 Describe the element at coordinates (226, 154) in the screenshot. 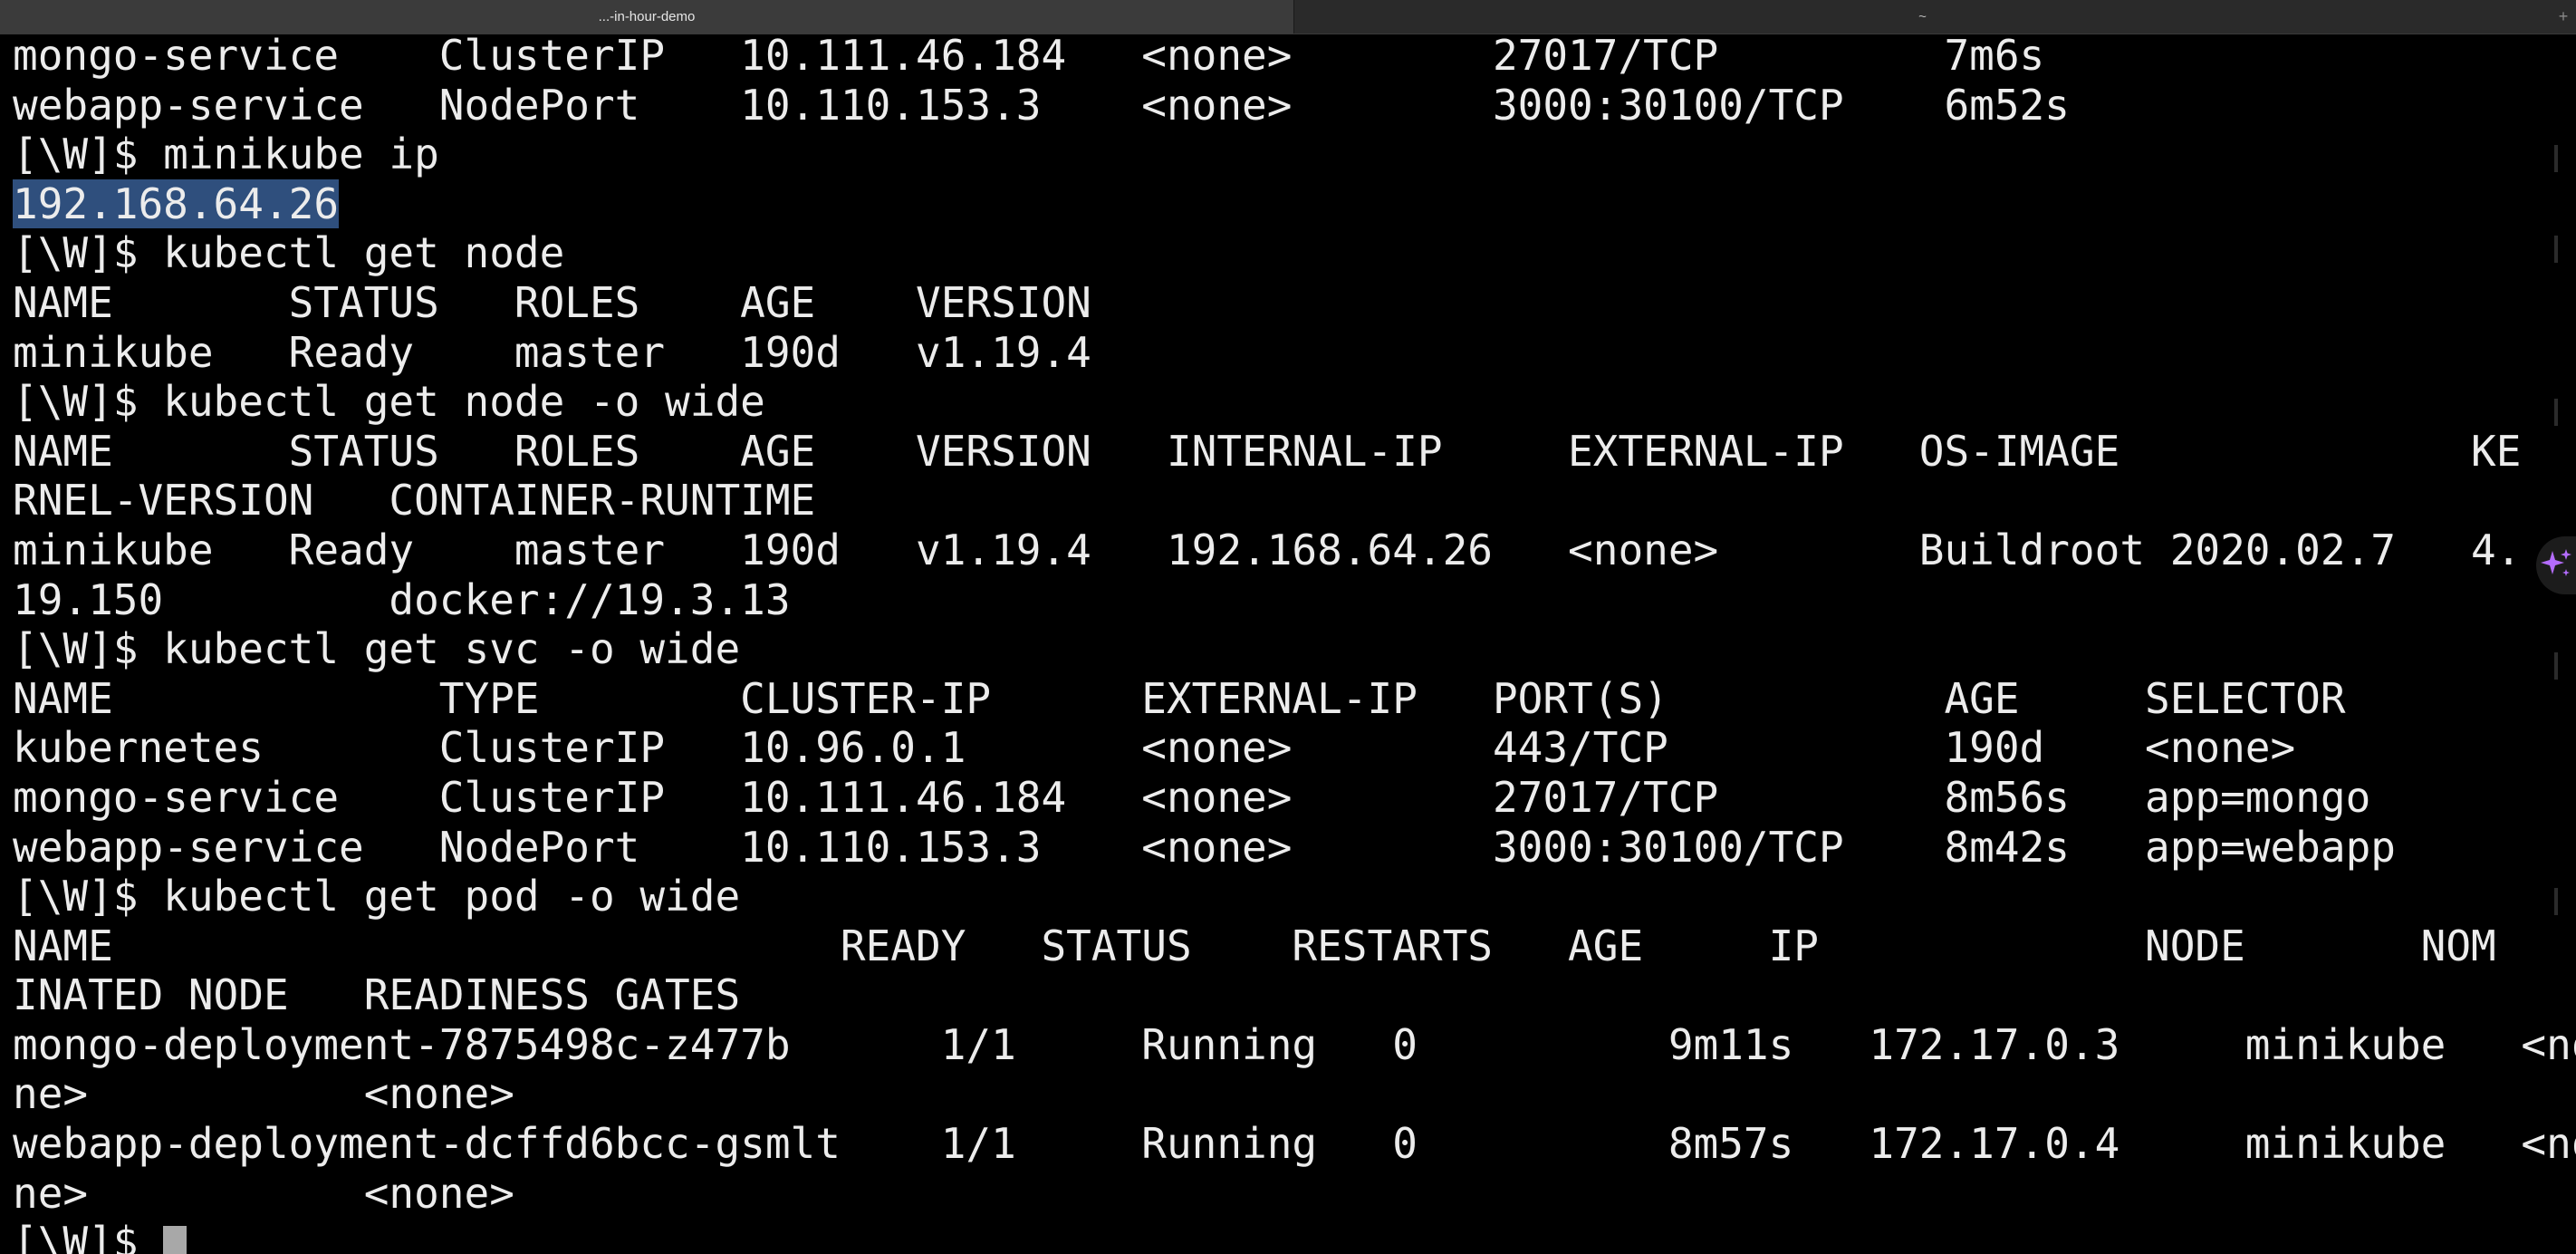

I see `terminal-line: [\W]$ minikube ip` at that location.